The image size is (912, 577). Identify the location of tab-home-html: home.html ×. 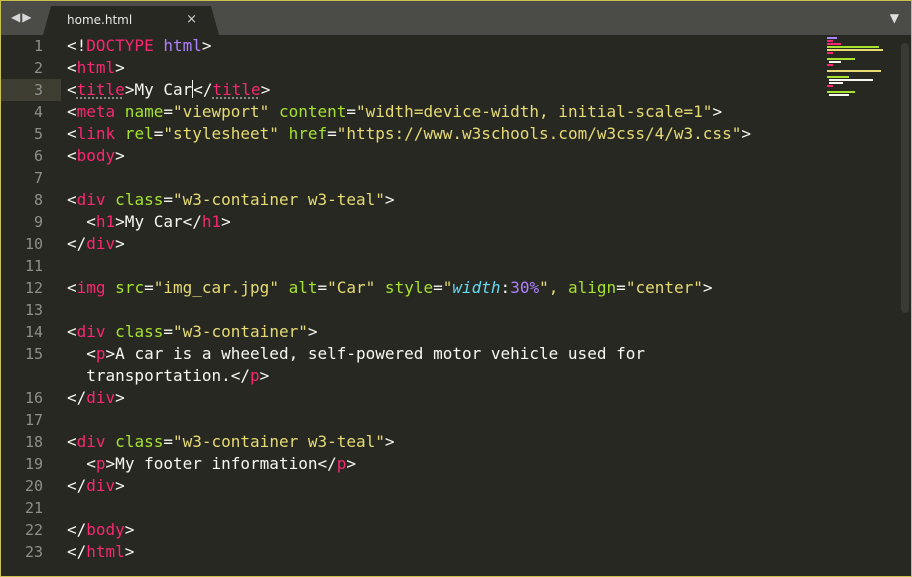
(131, 20).